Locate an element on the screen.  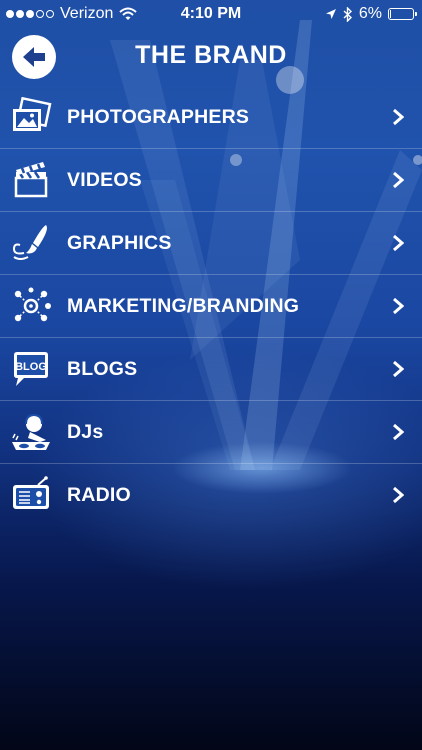
blog-icon: BLOG is located at coordinates (31, 369).